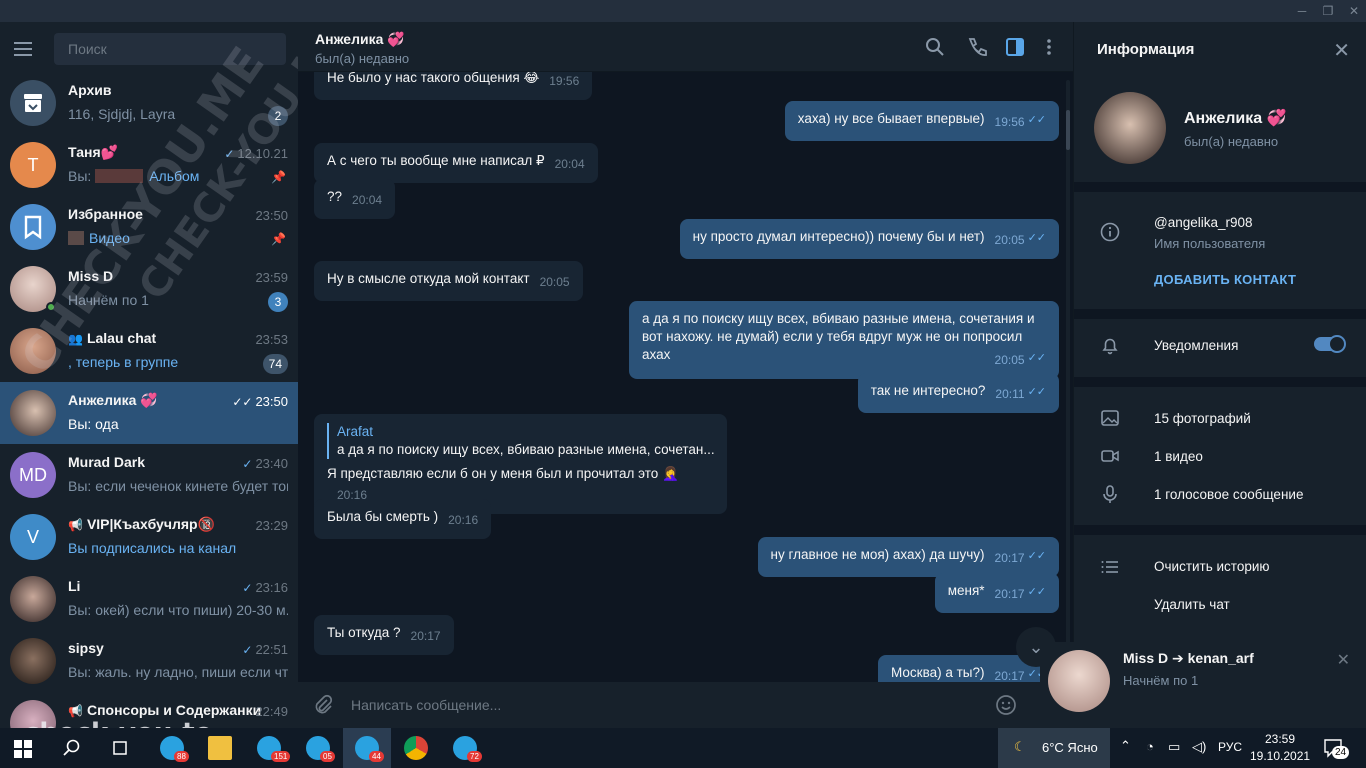  I want to click on battery-icon: ▭, so click(1174, 747).